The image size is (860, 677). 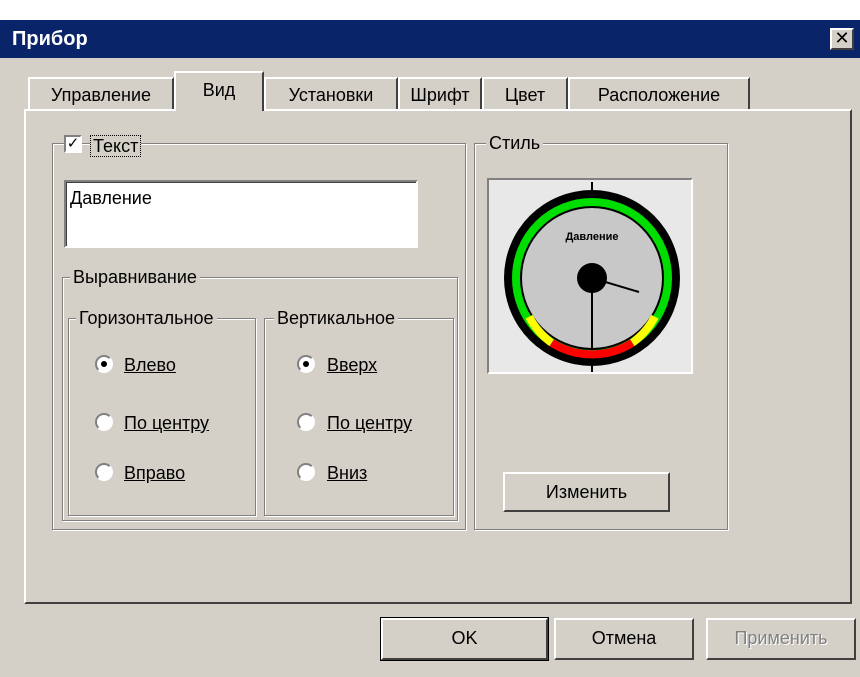 I want to click on radio-top, so click(x=306, y=364).